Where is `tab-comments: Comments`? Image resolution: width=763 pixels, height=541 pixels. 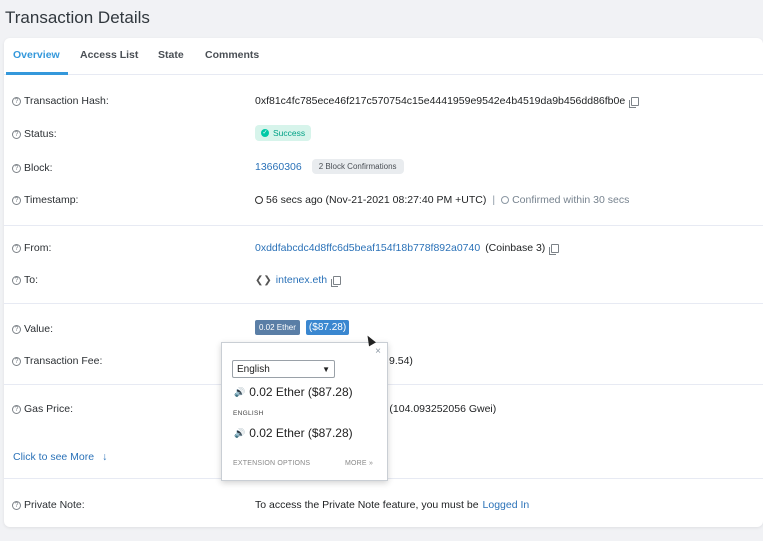
tab-comments: Comments is located at coordinates (232, 55).